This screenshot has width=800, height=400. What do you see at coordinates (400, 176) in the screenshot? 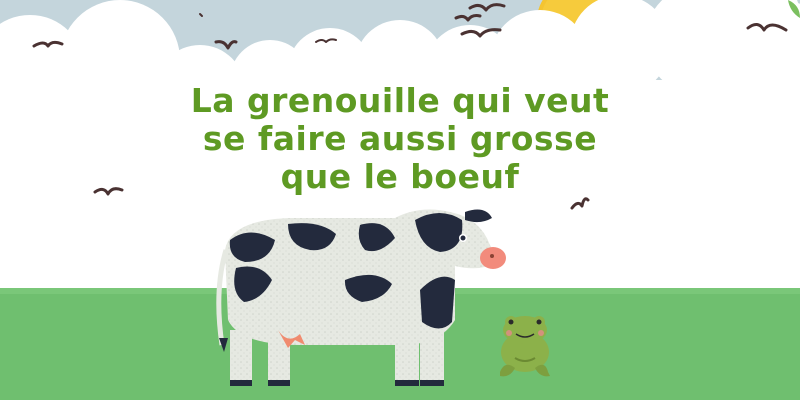
I see `title-line-3: que le boeuf` at bounding box center [400, 176].